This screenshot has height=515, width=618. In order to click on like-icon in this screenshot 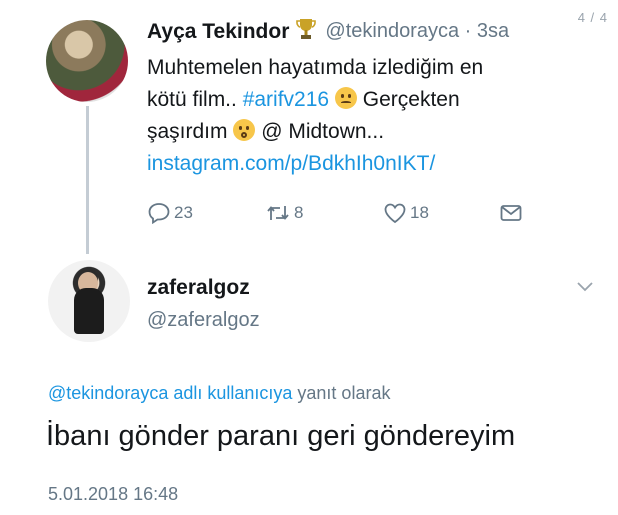, I will do `click(395, 213)`.